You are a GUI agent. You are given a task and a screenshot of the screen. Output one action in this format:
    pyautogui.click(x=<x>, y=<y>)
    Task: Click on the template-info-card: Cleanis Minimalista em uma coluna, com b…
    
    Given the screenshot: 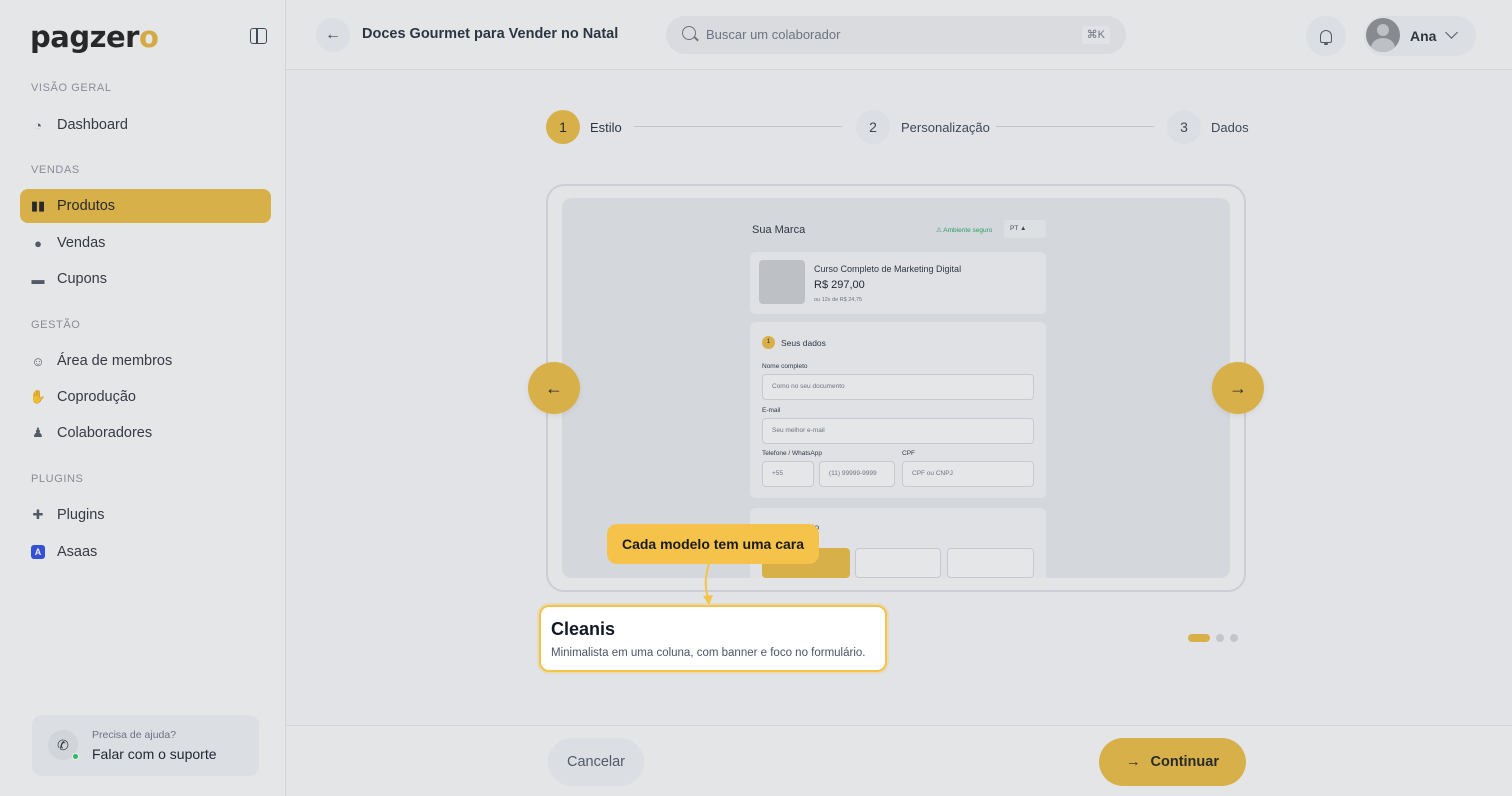 What is the action you would take?
    pyautogui.click(x=713, y=638)
    